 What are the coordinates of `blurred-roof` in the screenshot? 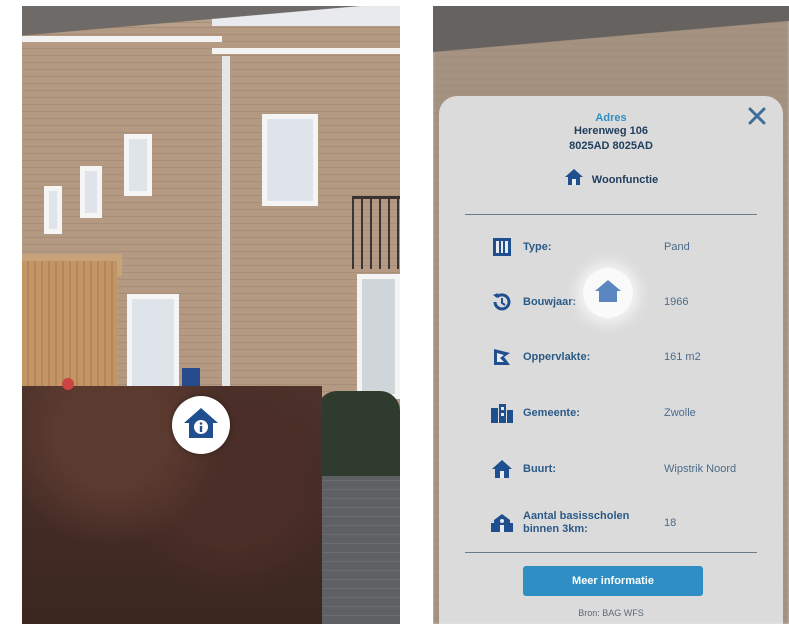 It's located at (611, 36).